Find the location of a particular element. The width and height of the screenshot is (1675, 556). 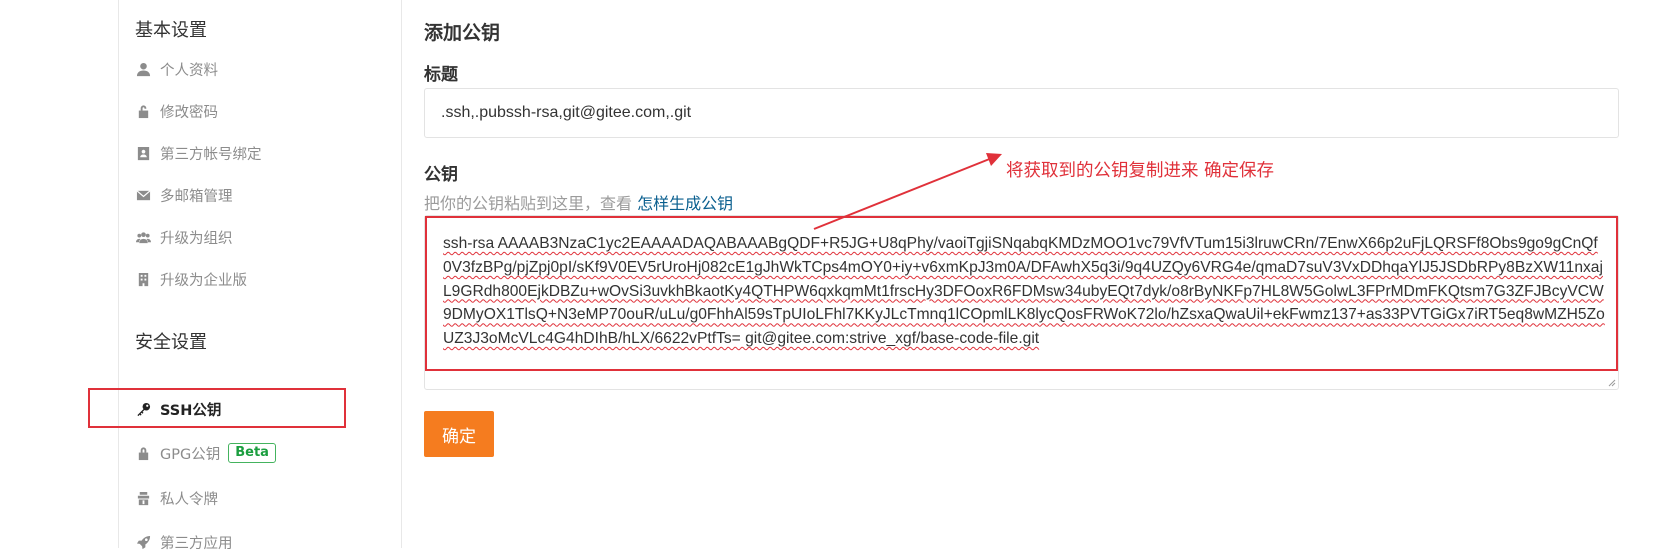

public-key-hint: 把你的公钥粘贴到这里，查看 怎样生成公钥 is located at coordinates (578, 202).